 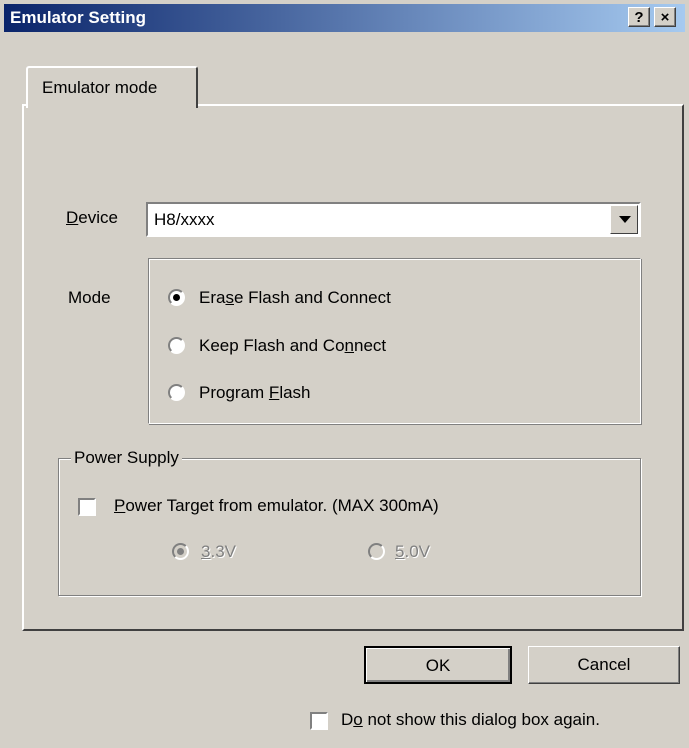 I want to click on close-button: ×, so click(x=665, y=17).